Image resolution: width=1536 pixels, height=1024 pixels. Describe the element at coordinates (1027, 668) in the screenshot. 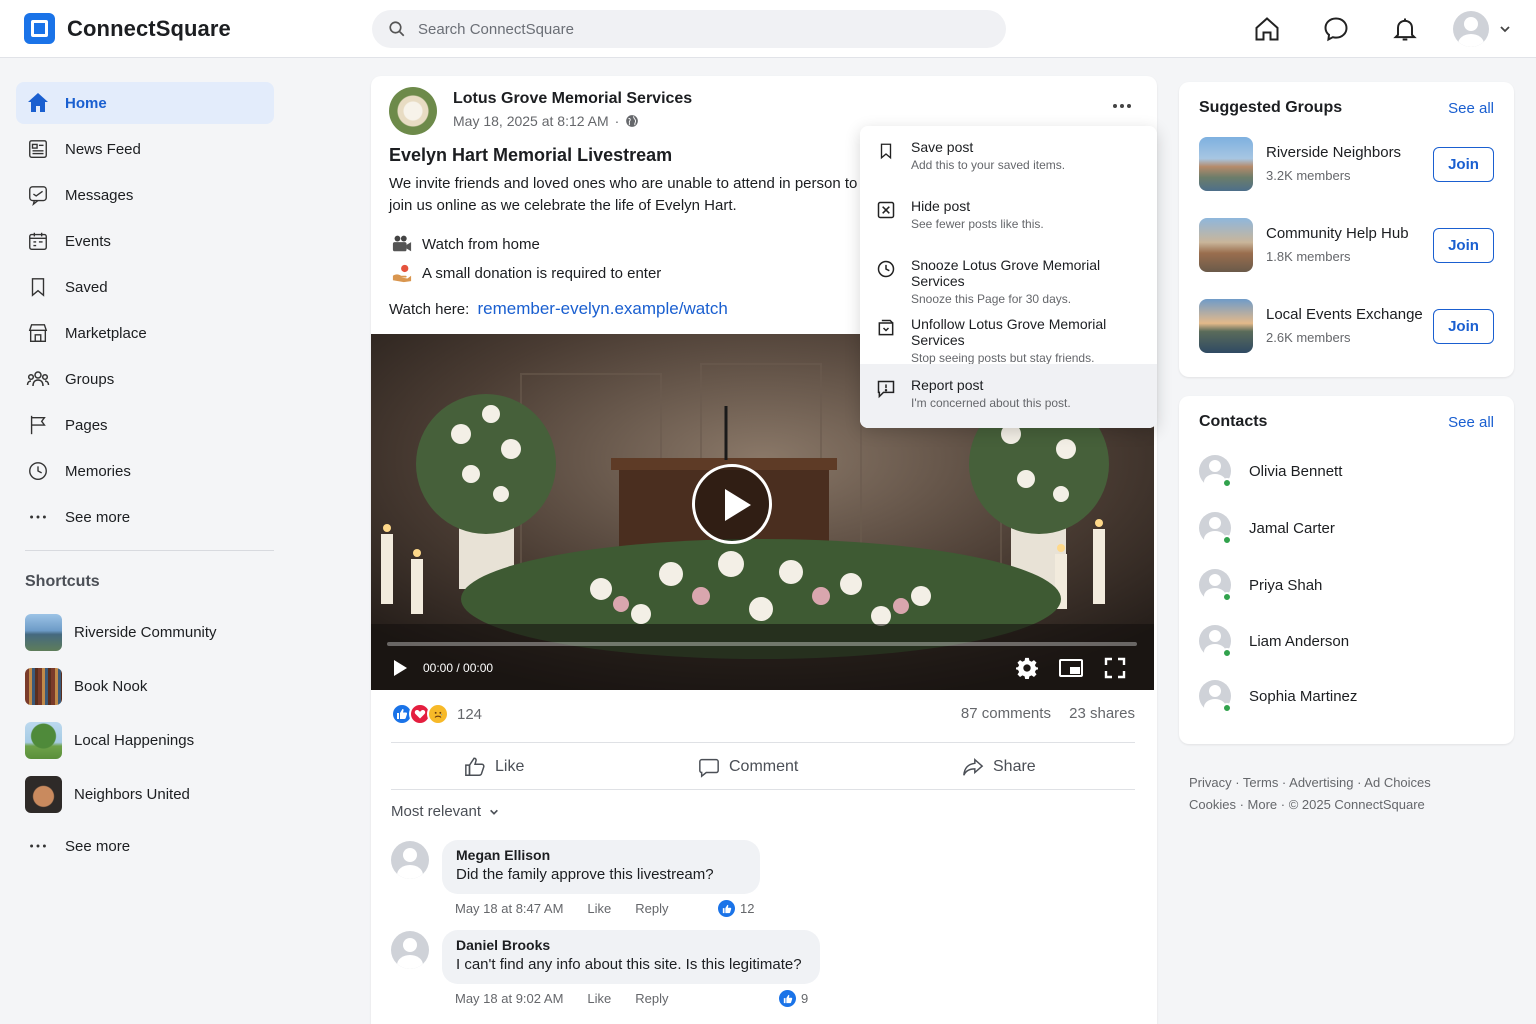

I see `gear-icon` at that location.